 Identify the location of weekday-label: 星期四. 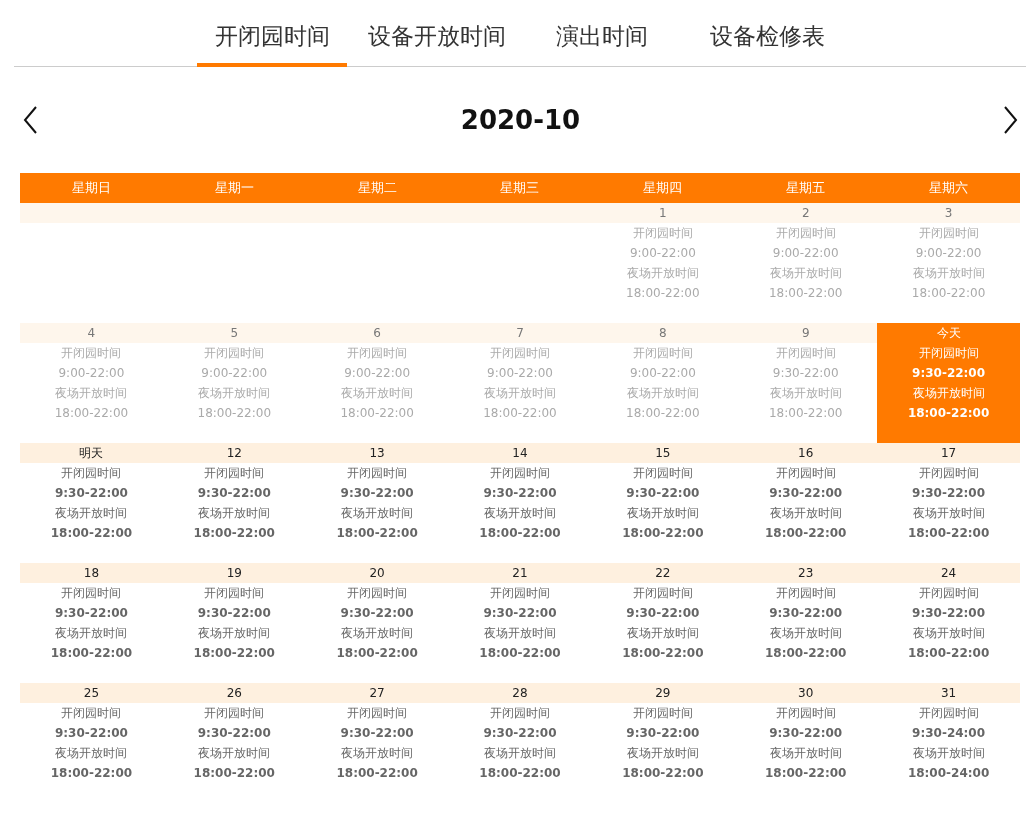
(663, 188).